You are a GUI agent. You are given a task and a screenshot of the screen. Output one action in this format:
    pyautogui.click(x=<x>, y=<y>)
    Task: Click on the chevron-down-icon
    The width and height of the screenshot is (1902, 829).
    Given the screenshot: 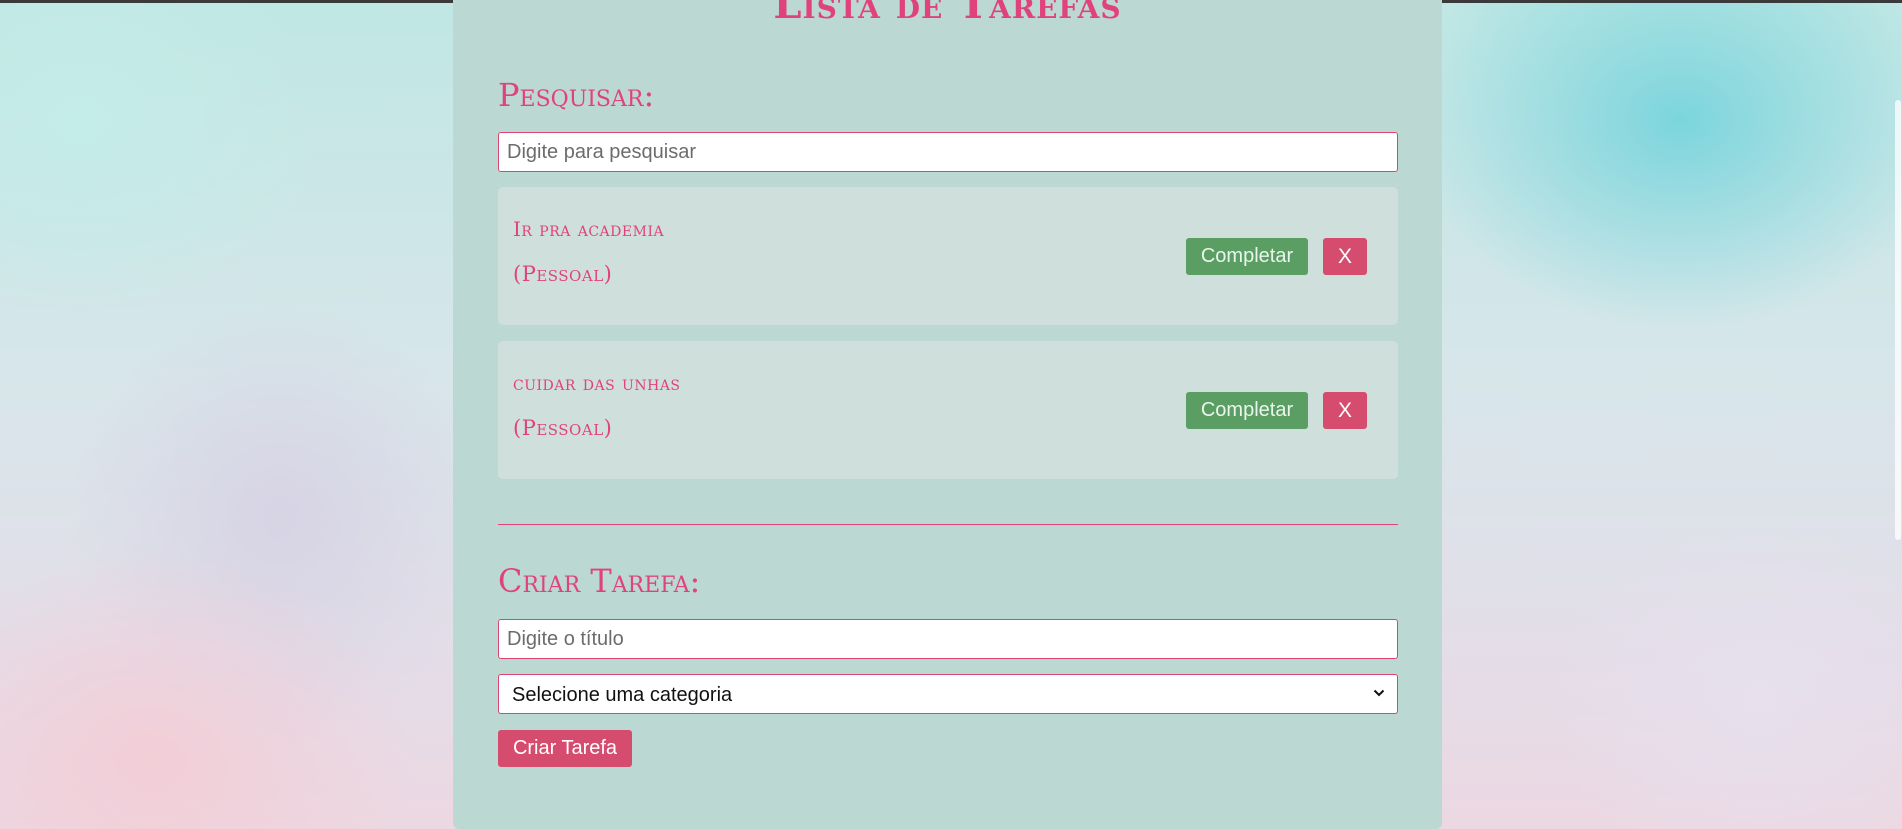 What is the action you would take?
    pyautogui.click(x=1379, y=693)
    